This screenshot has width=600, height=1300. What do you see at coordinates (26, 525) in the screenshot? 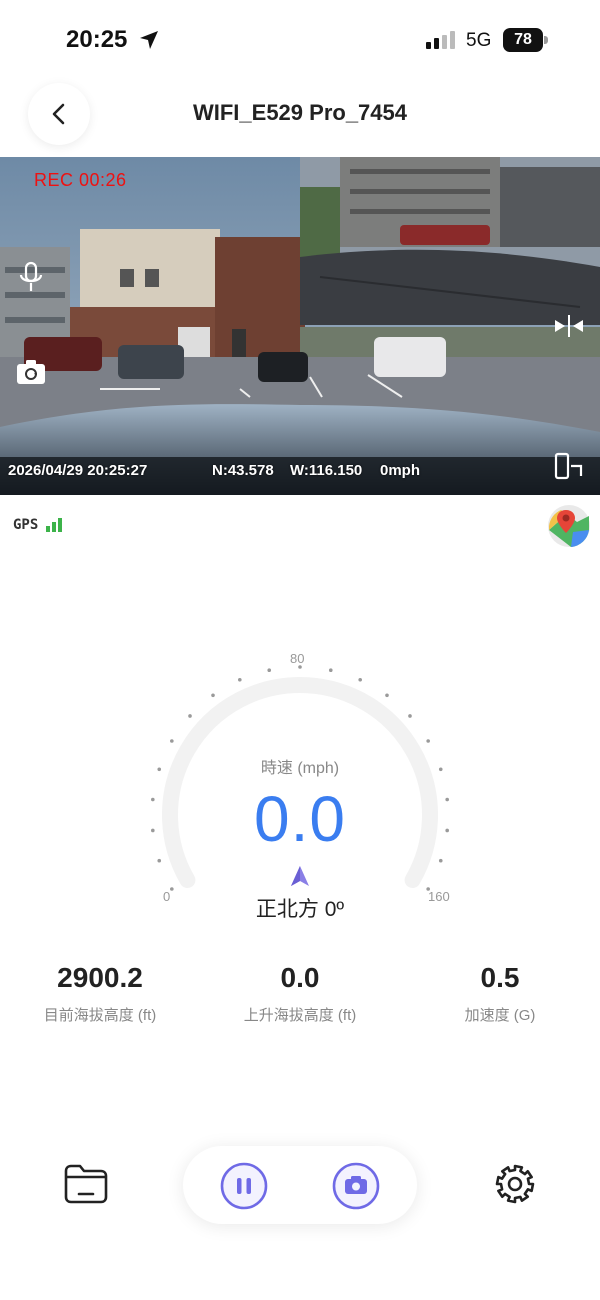
I see `gps-label: GPS` at bounding box center [26, 525].